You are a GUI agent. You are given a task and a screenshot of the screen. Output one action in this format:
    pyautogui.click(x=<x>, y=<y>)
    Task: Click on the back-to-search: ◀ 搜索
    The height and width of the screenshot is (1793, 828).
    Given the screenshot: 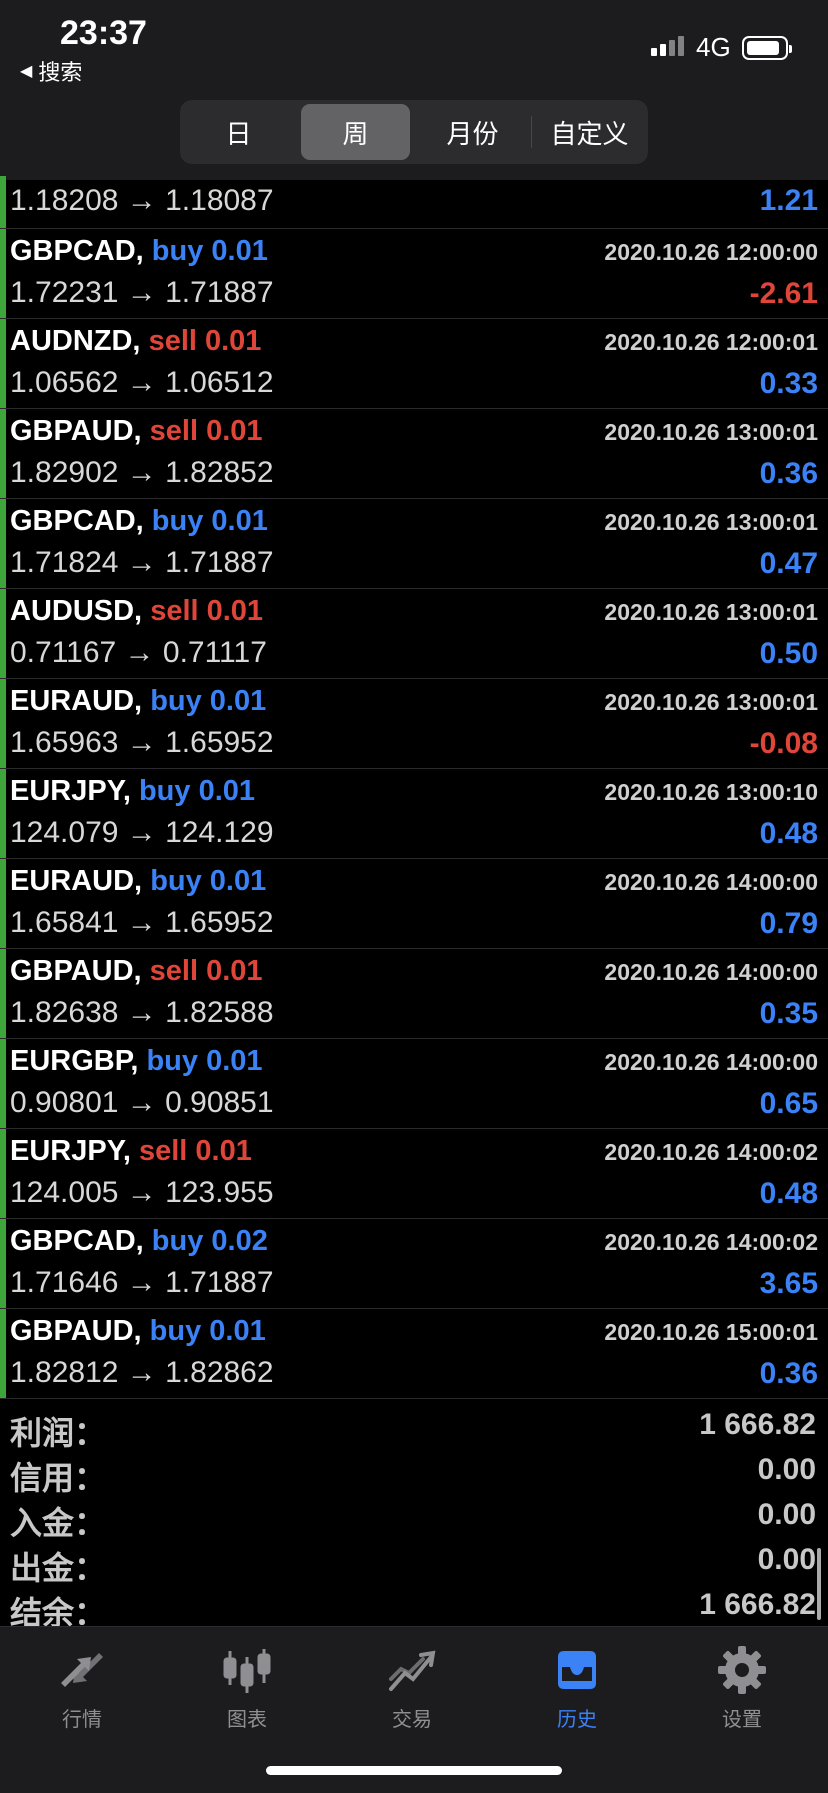 What is the action you would take?
    pyautogui.click(x=51, y=71)
    